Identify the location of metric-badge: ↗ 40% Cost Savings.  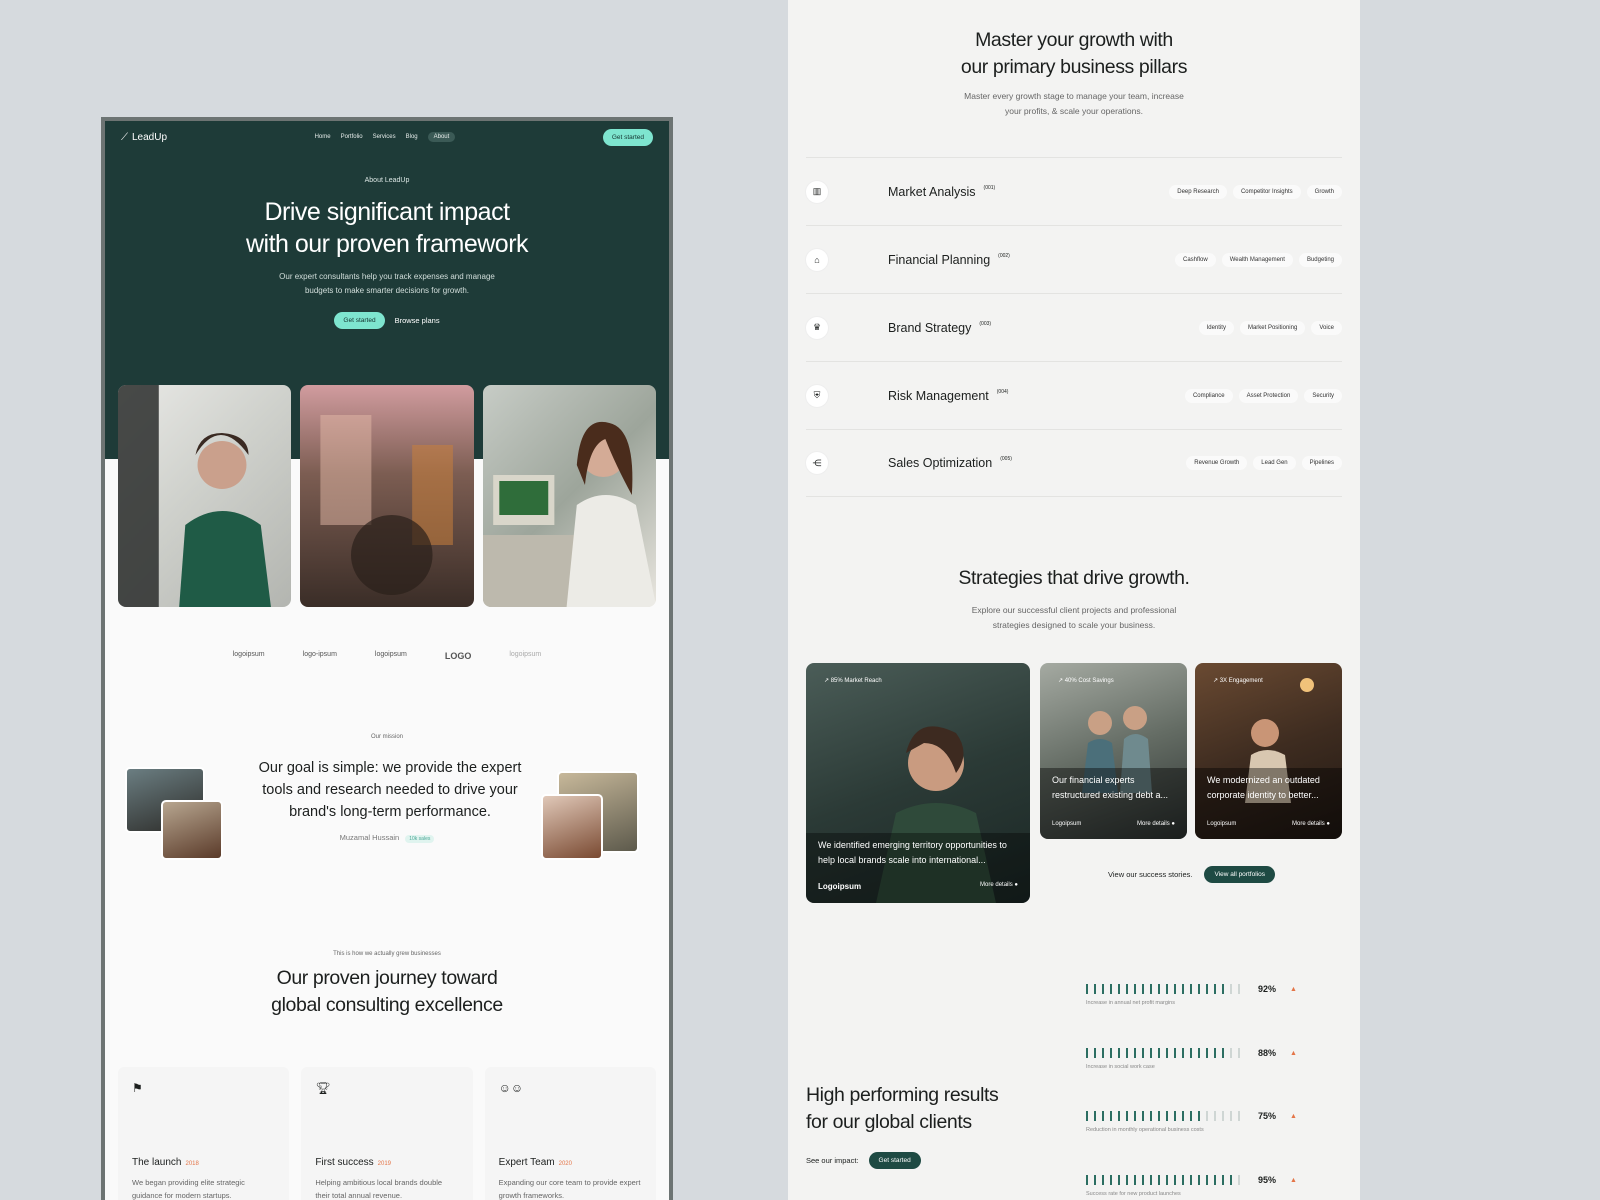
(1086, 681).